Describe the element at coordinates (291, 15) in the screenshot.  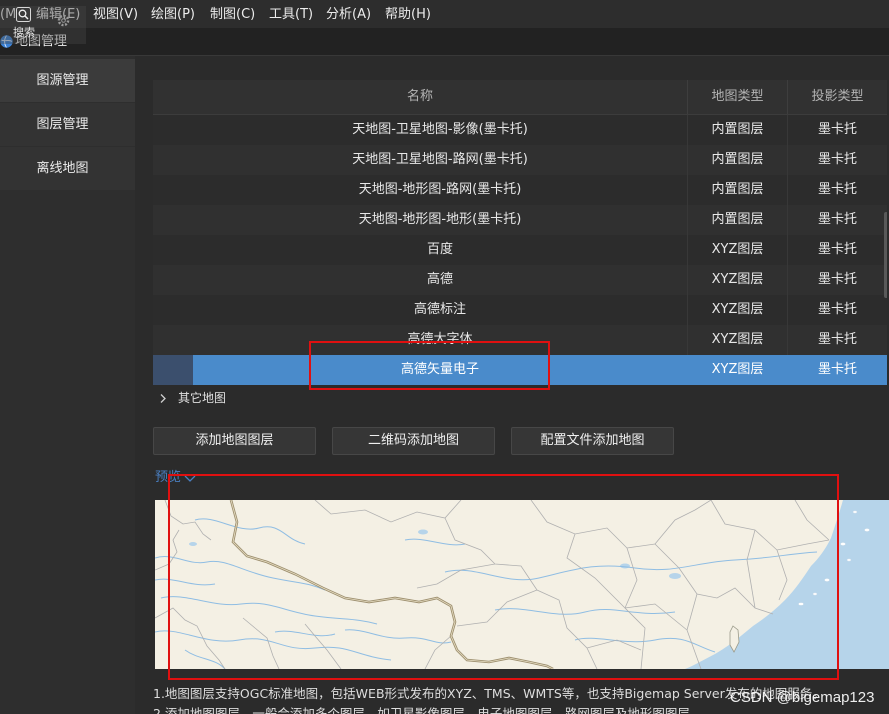
I see `menu-tools: 工具(T)` at that location.